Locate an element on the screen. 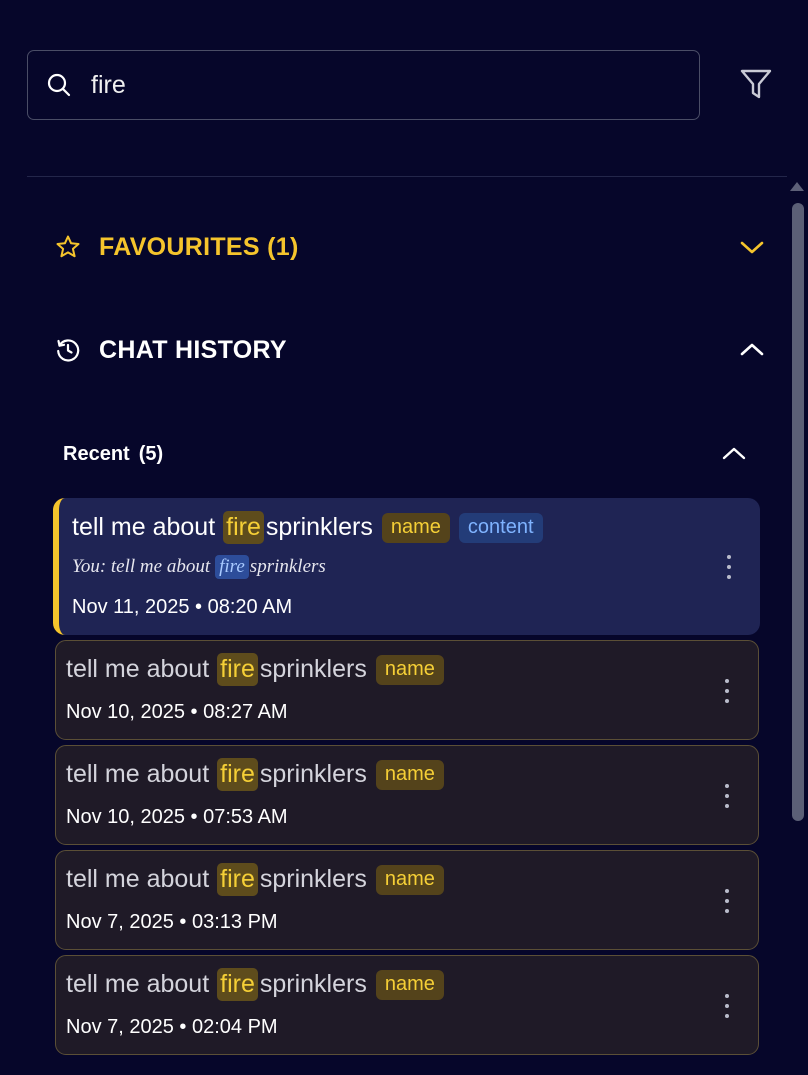 This screenshot has height=1075, width=808. recent-label: Recent is located at coordinates (96, 453).